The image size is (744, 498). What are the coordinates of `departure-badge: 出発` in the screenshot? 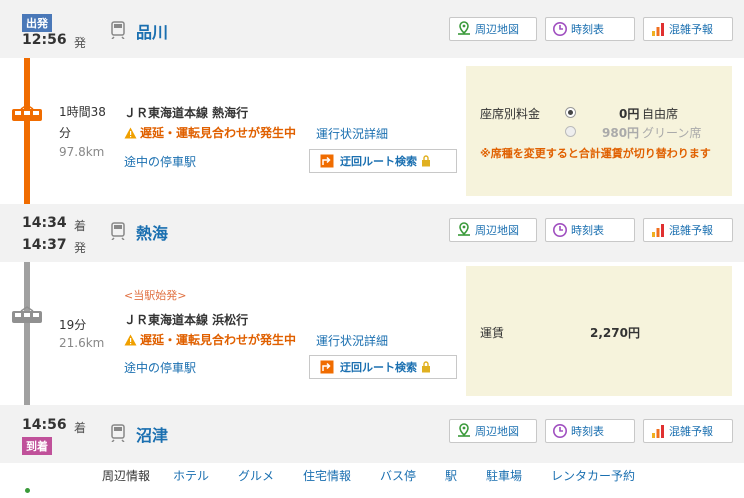 It's located at (37, 23).